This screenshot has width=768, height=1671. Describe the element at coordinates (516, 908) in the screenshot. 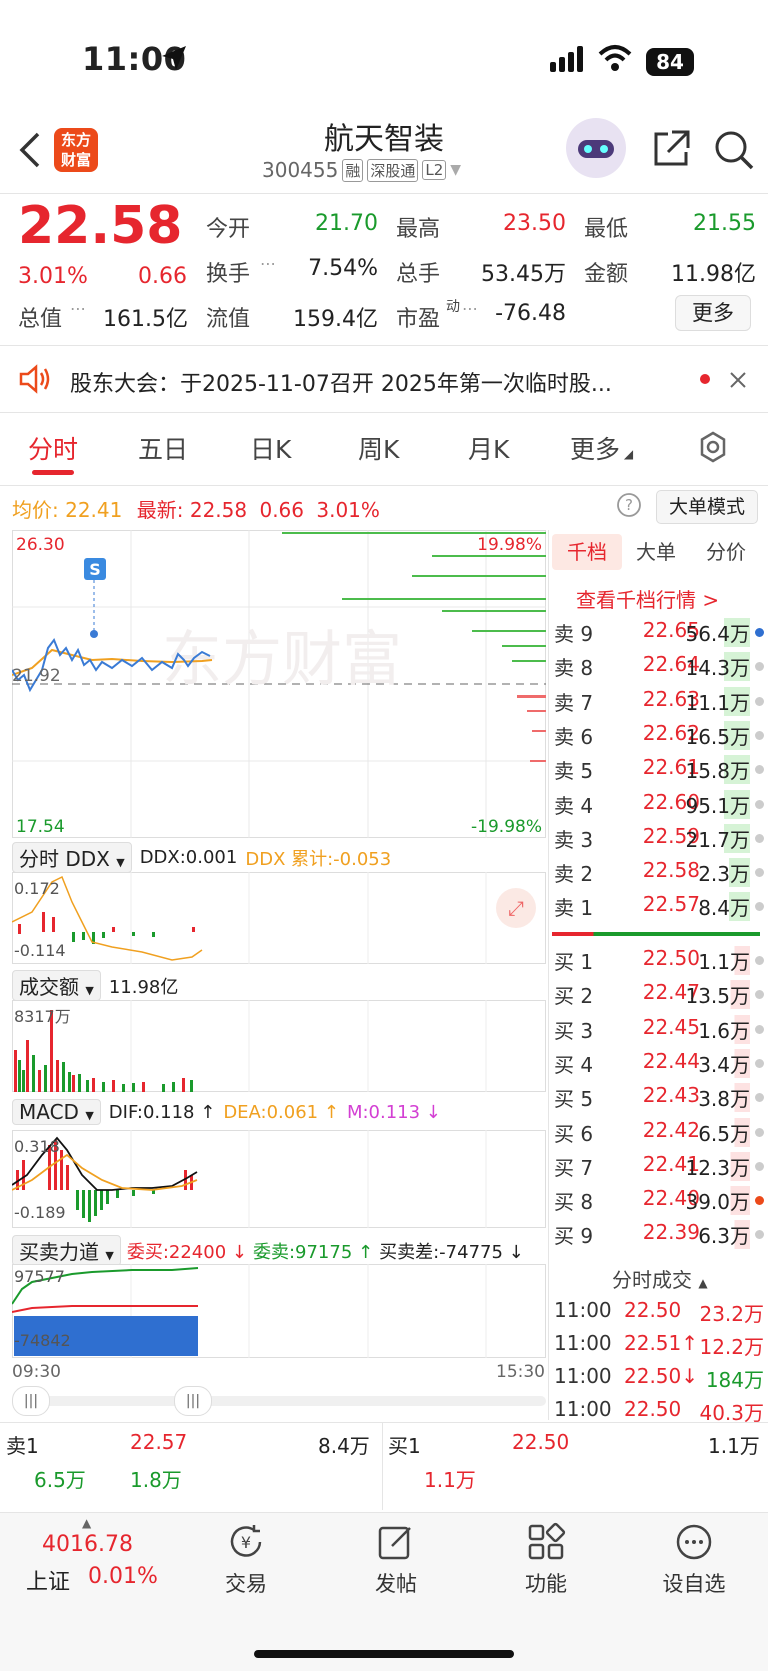

I see `fullscreen-button: ⤢` at that location.